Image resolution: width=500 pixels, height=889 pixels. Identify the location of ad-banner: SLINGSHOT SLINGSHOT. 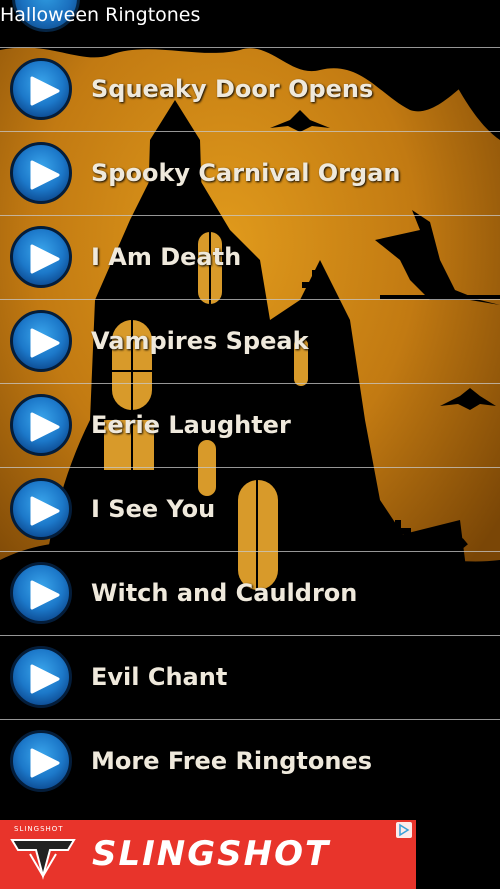
(208, 854).